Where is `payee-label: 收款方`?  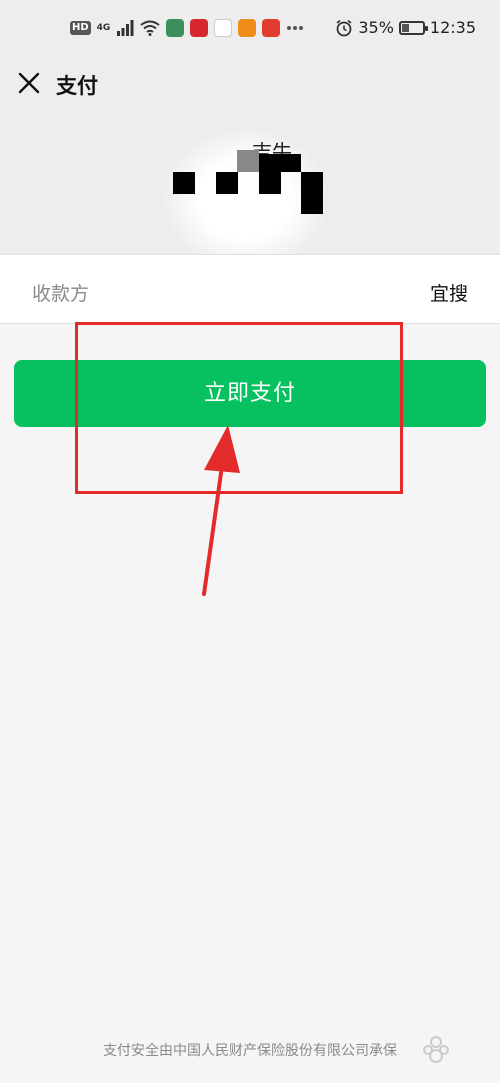 payee-label: 收款方 is located at coordinates (61, 294).